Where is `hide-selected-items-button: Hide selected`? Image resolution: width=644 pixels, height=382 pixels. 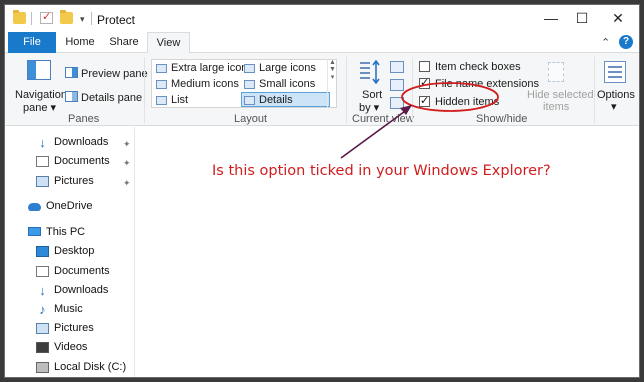 hide-selected-items-button: Hide selected is located at coordinates (560, 95).